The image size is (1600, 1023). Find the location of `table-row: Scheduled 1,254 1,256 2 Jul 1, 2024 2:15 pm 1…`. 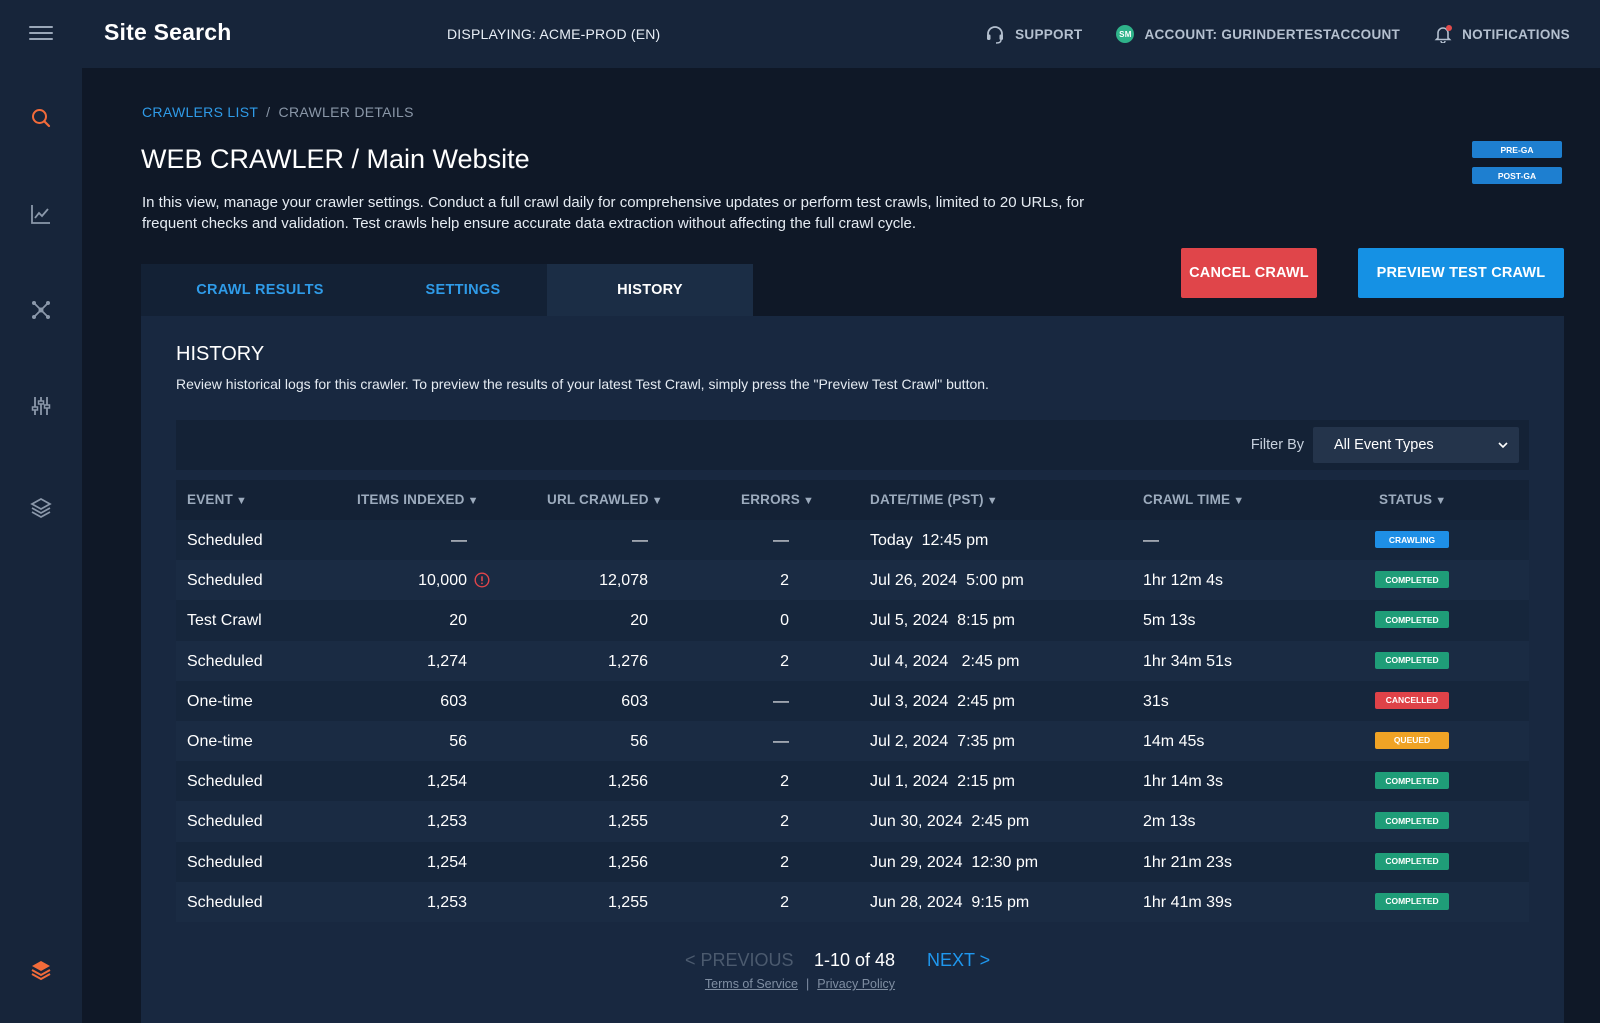

table-row: Scheduled 1,254 1,256 2 Jul 1, 2024 2:15 pm 1… is located at coordinates (852, 781).